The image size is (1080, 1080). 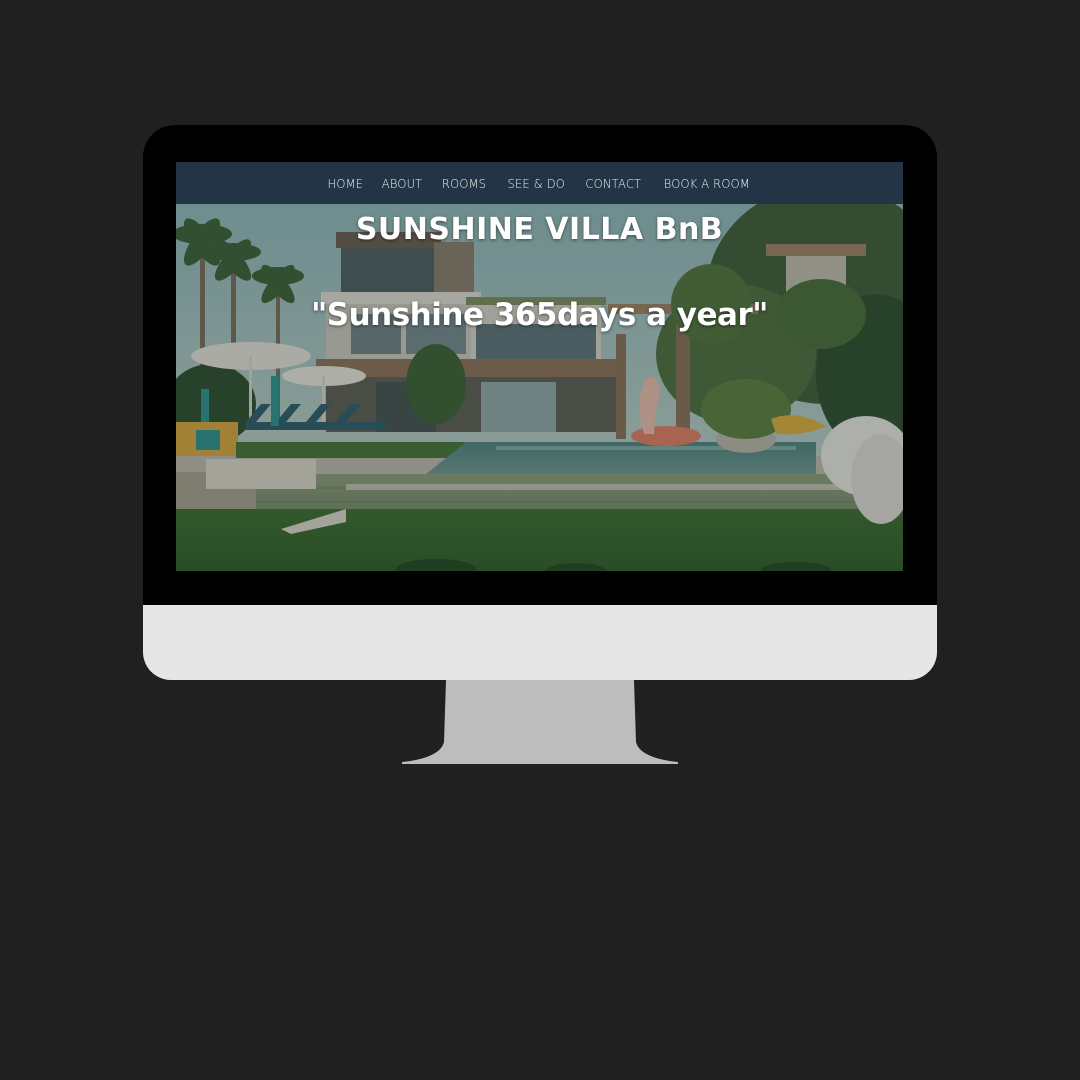 I want to click on nav-rooms-link: ROOMS, so click(x=464, y=183).